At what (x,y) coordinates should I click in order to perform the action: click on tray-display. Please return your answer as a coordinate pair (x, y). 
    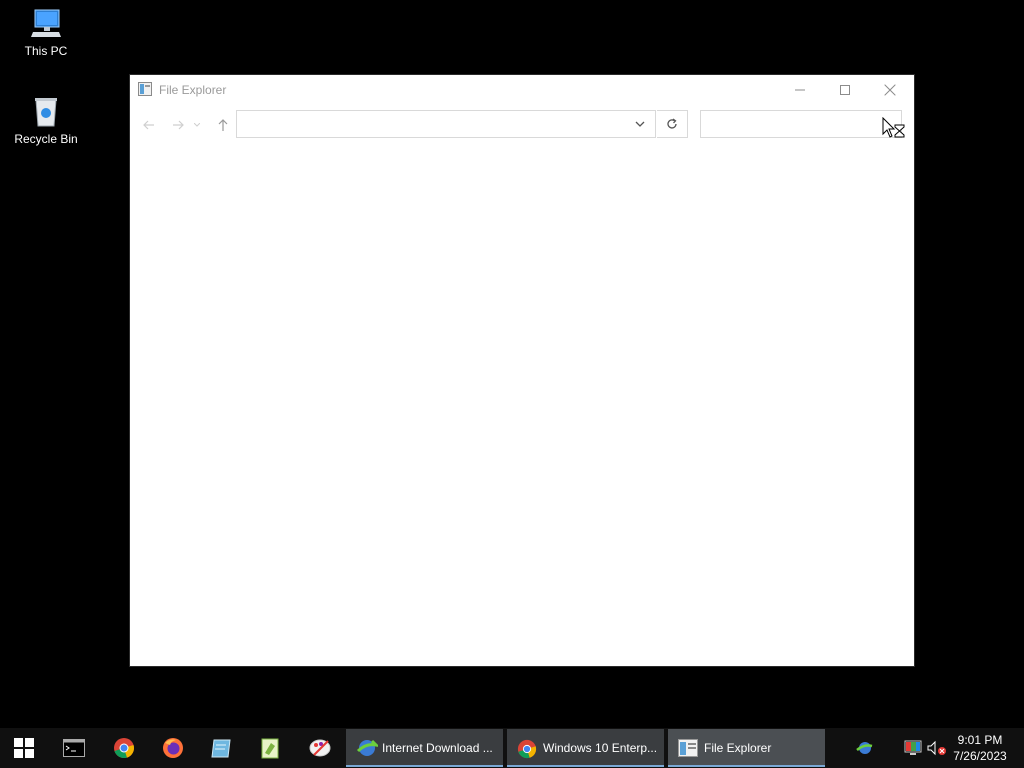
    Looking at the image, I should click on (913, 748).